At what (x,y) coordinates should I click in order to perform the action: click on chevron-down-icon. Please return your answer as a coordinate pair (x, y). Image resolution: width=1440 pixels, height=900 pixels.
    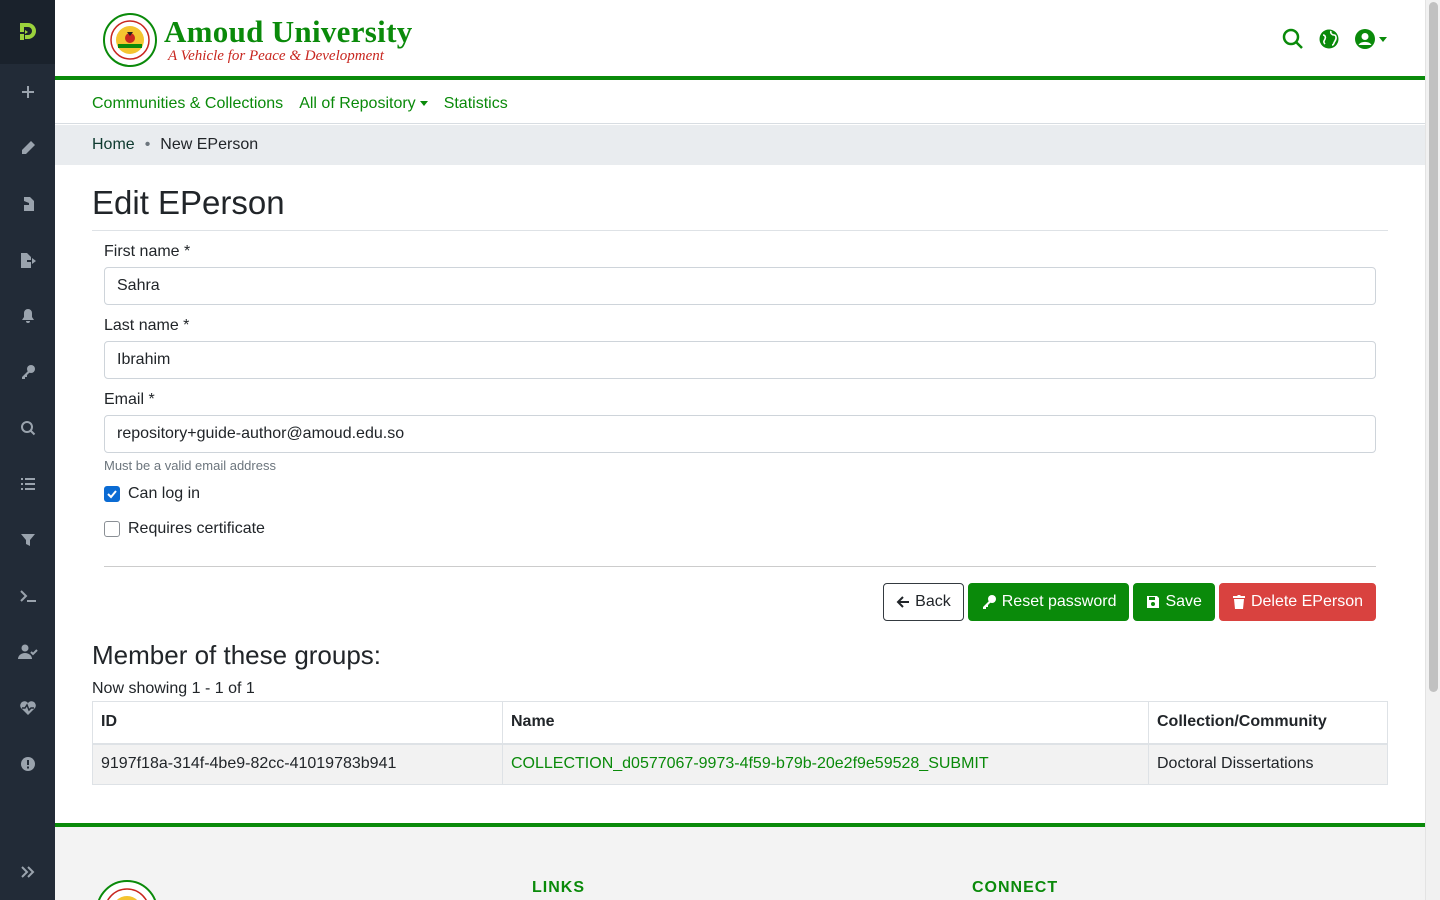
    Looking at the image, I should click on (1383, 39).